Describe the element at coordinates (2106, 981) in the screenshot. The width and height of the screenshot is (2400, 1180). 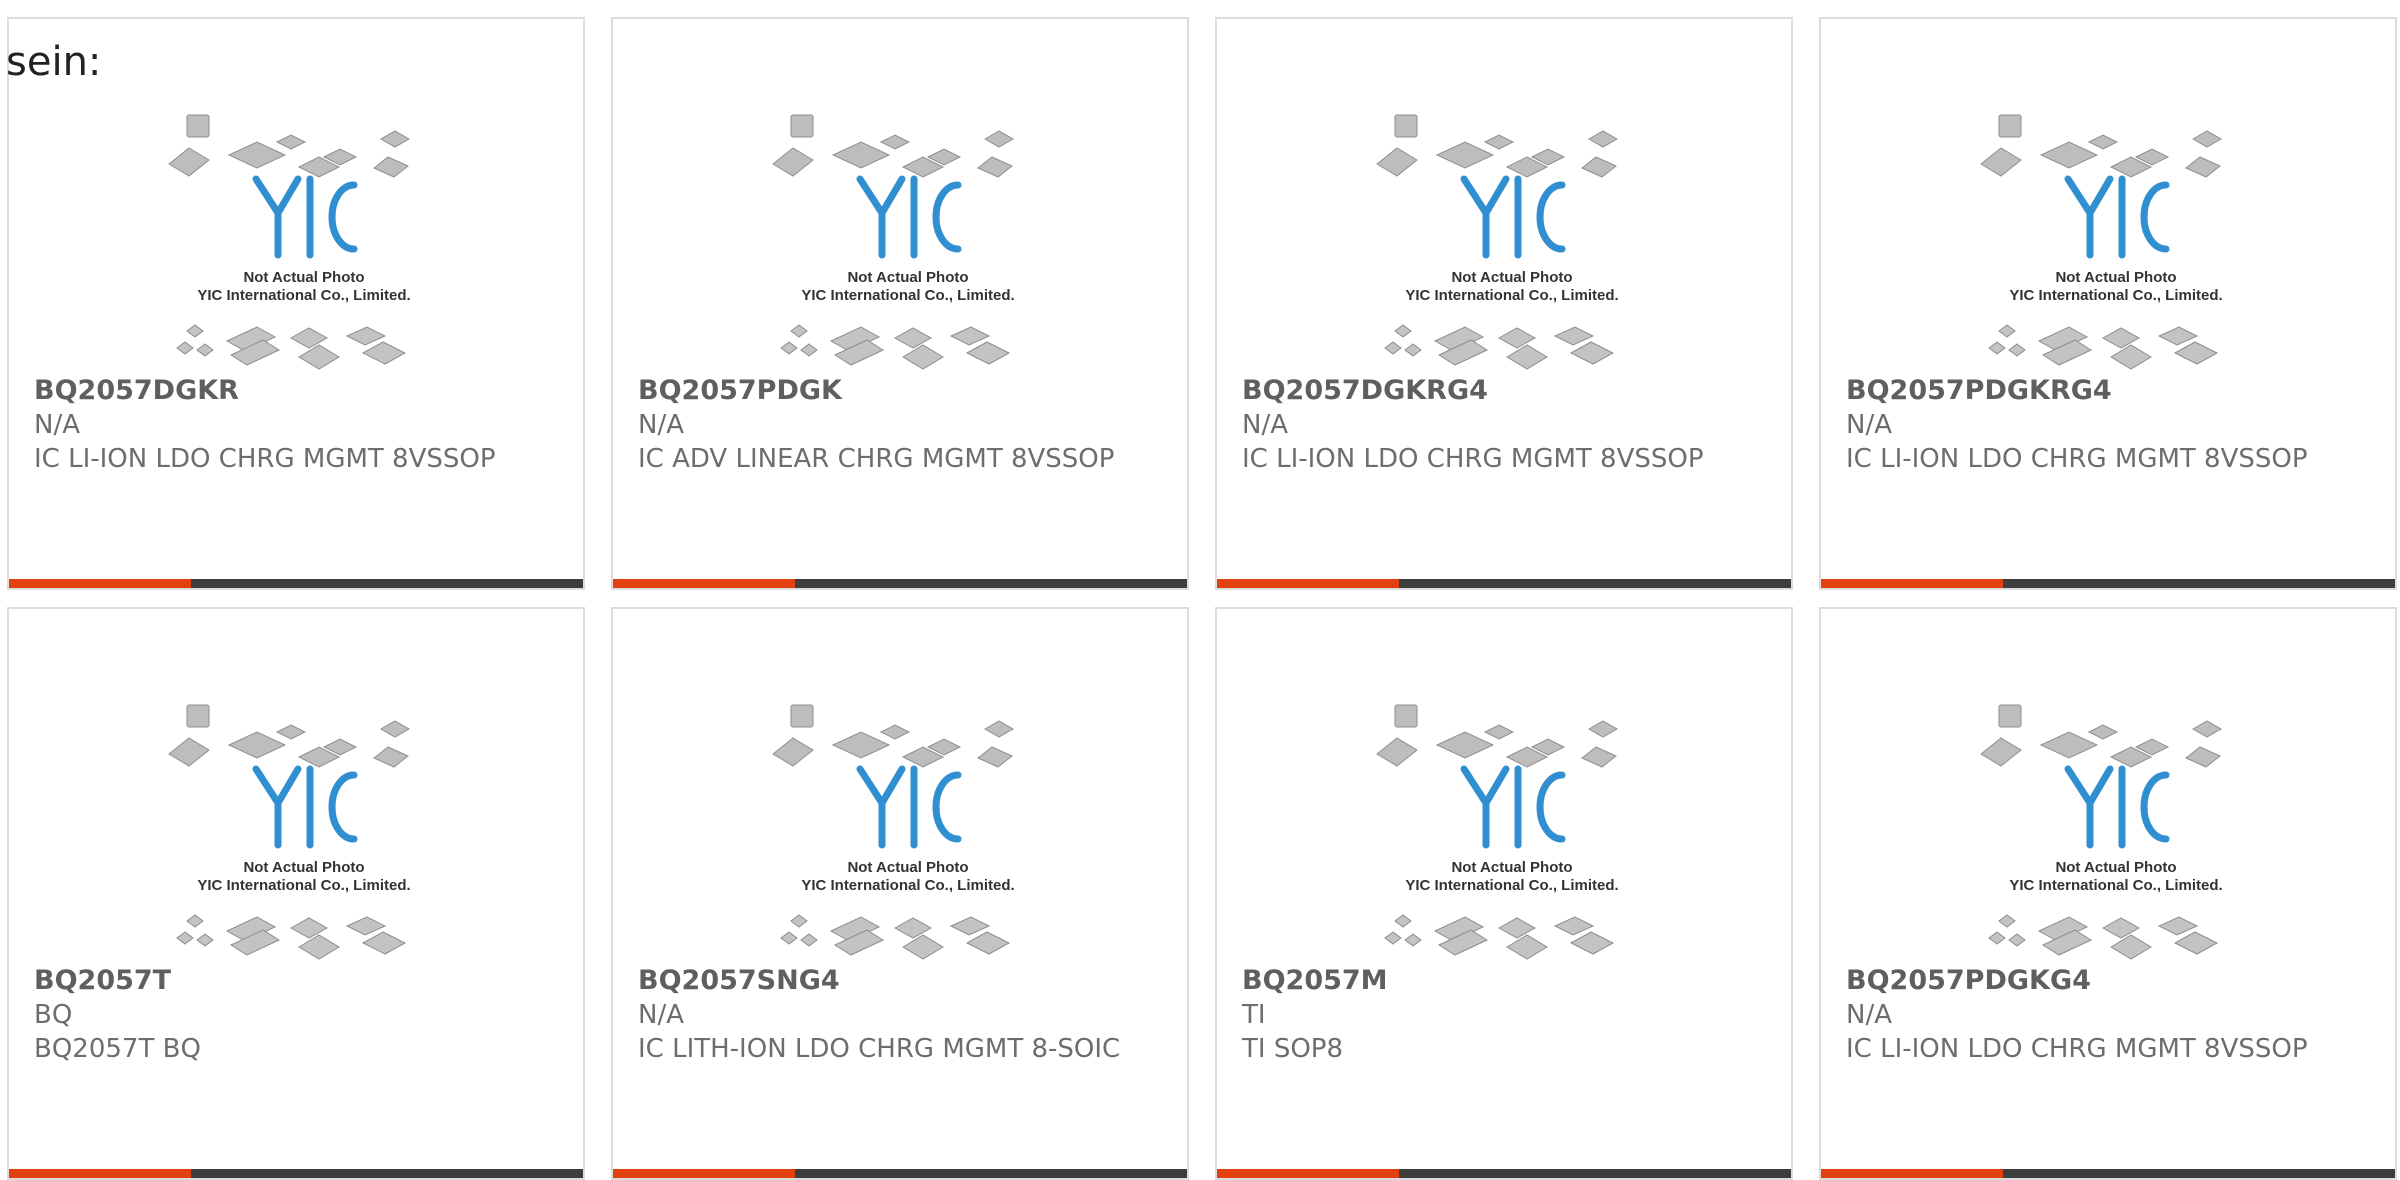
I see `part-number: BQ2057PDGKG4` at that location.